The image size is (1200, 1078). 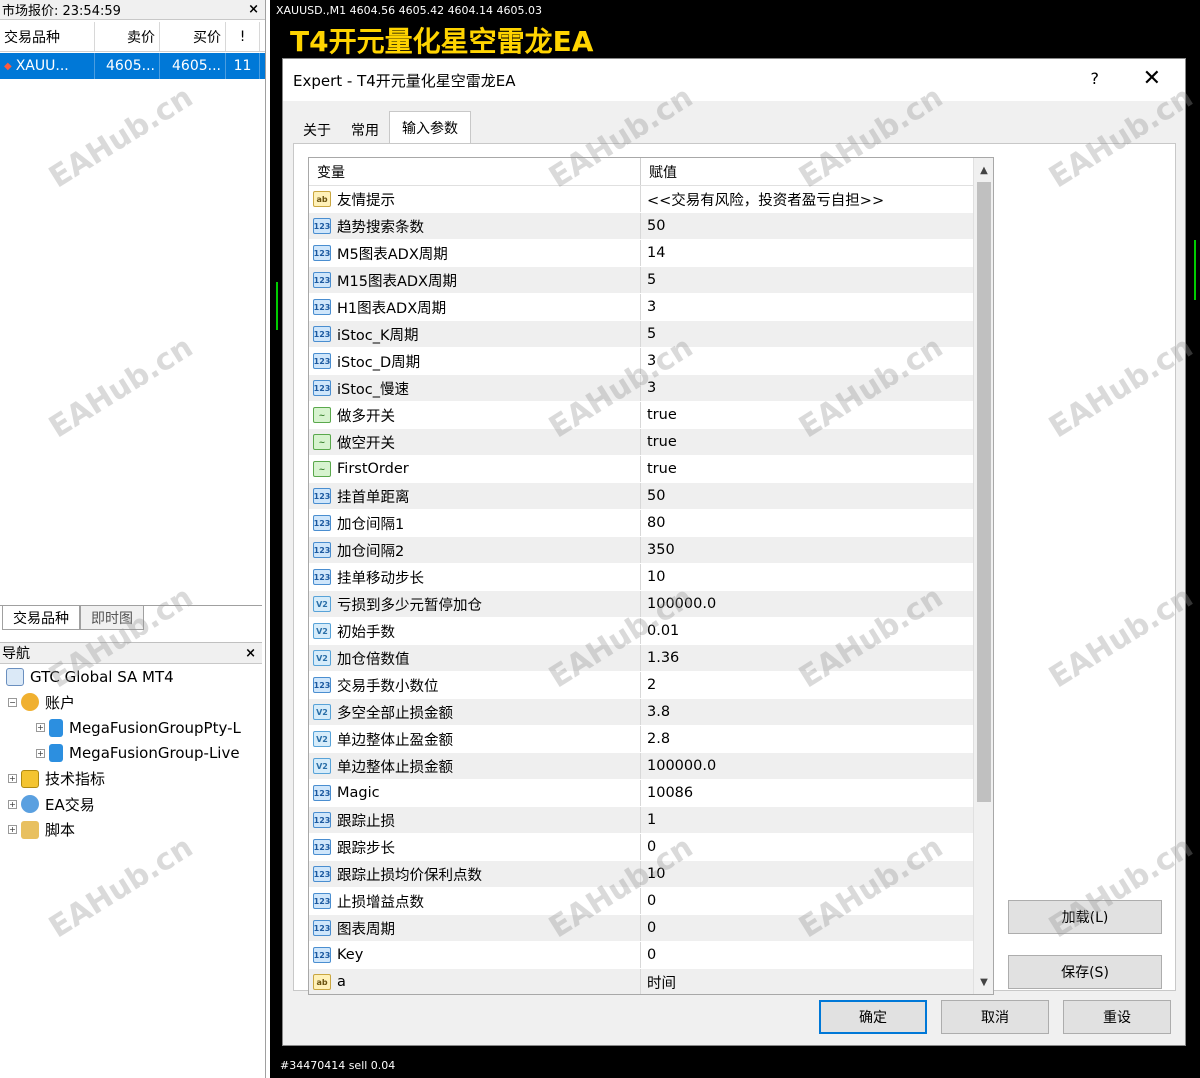 I want to click on param-value: 80, so click(x=807, y=523).